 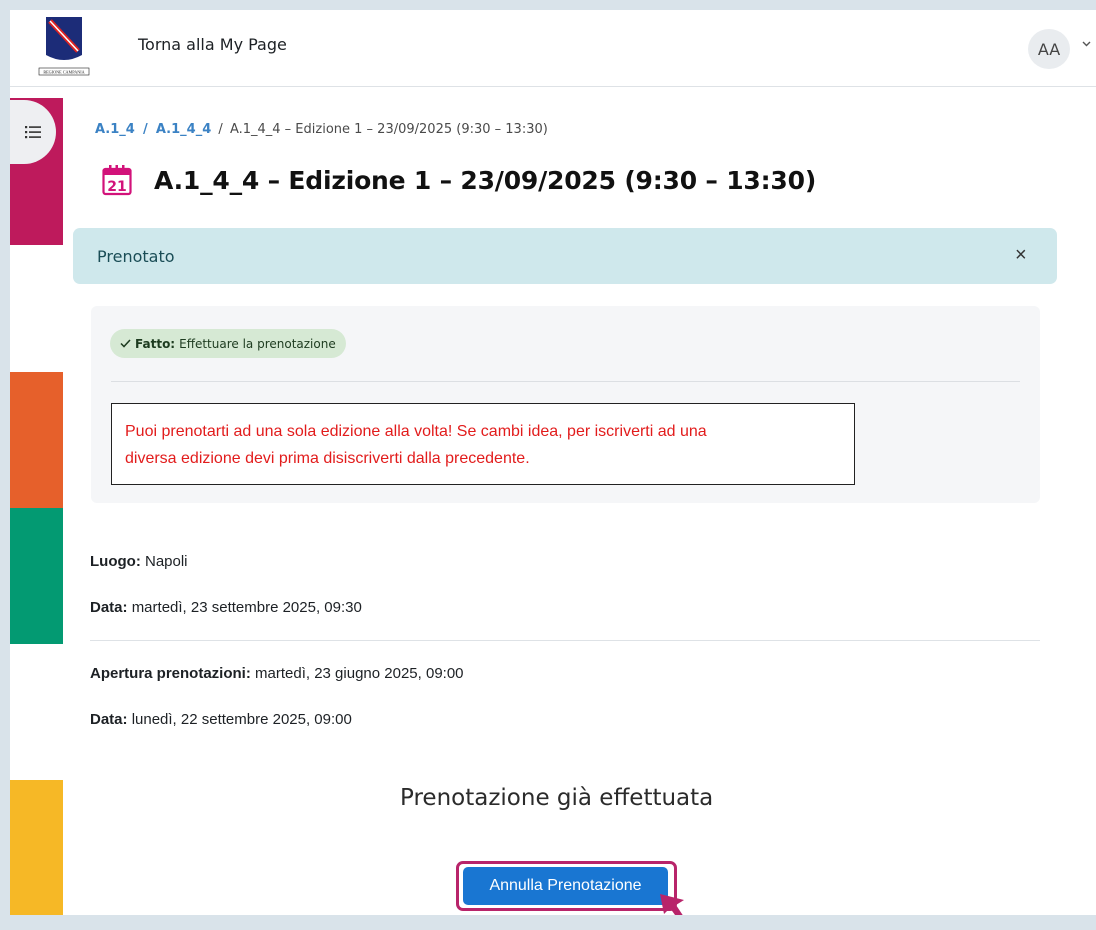 What do you see at coordinates (115, 129) in the screenshot?
I see `breadcrumb-item-a1-4: A.1_4` at bounding box center [115, 129].